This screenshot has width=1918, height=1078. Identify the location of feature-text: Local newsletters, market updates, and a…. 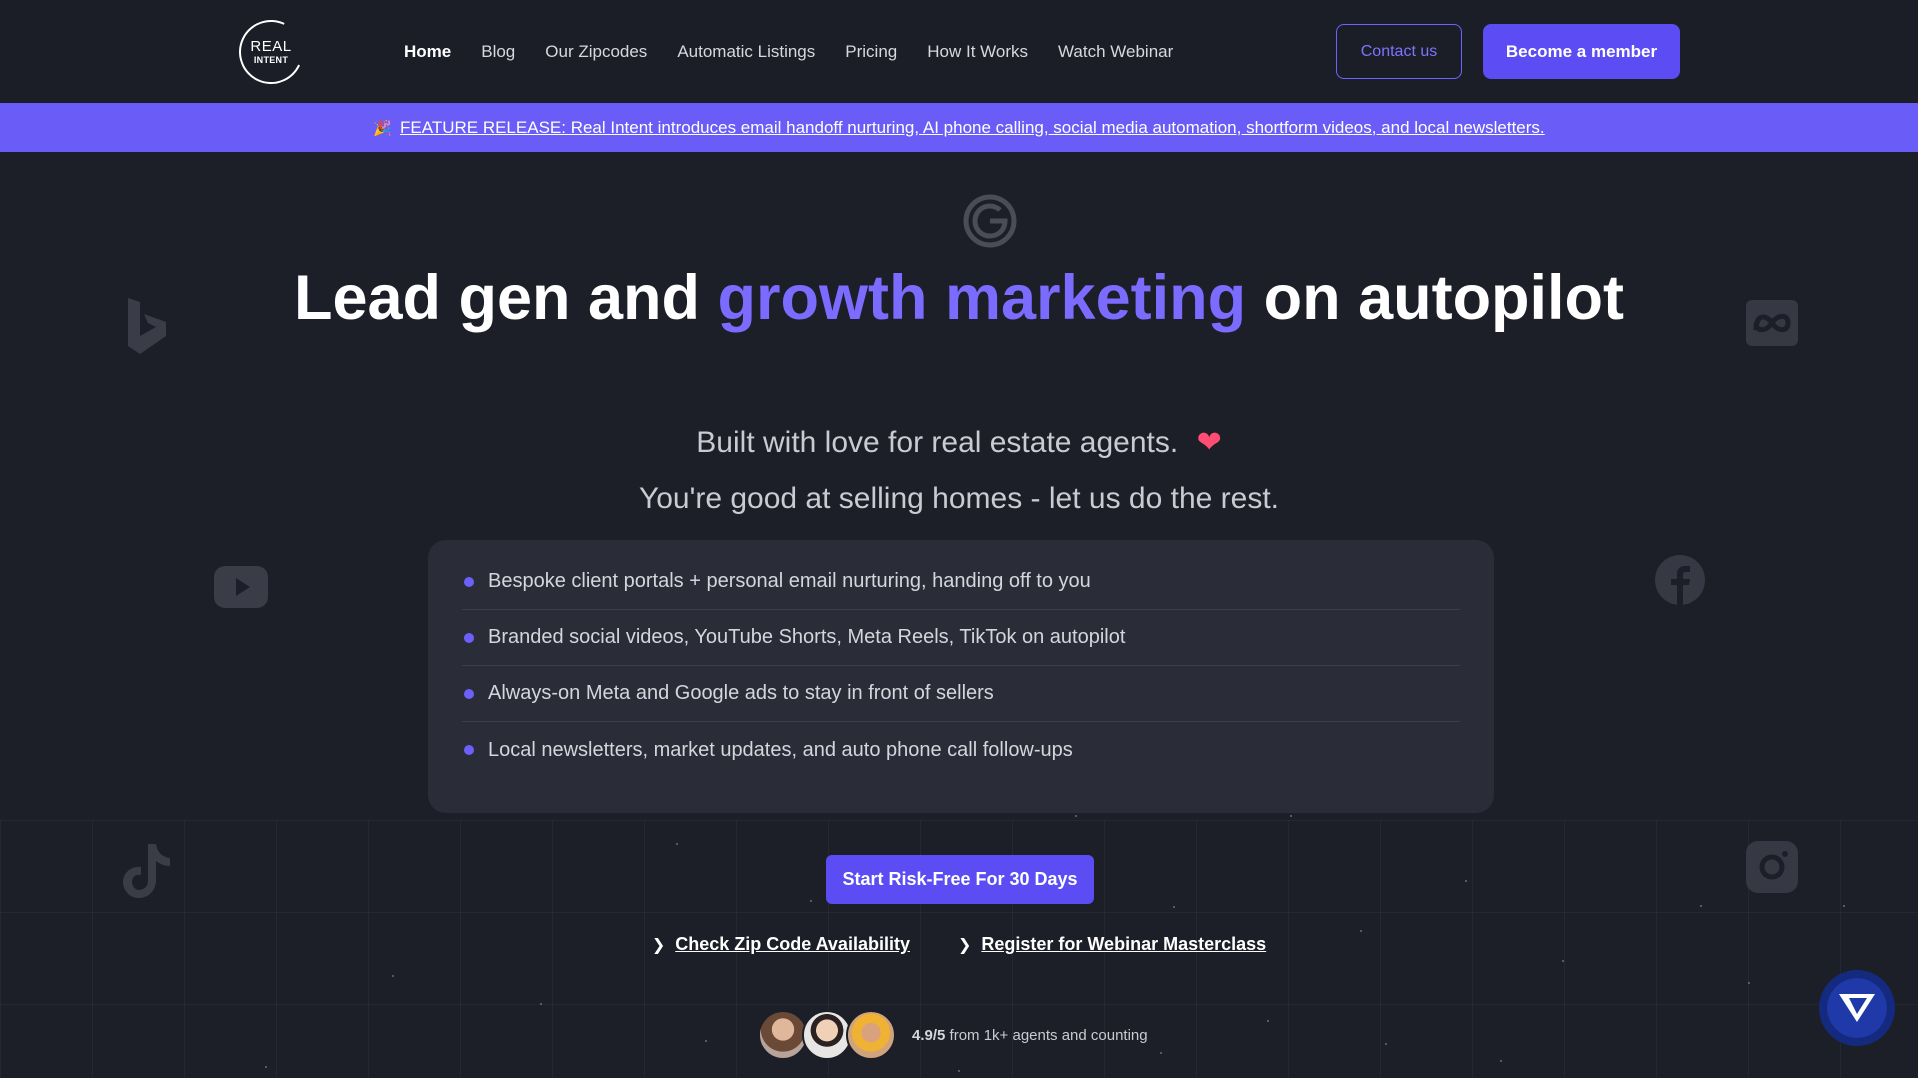
(780, 749).